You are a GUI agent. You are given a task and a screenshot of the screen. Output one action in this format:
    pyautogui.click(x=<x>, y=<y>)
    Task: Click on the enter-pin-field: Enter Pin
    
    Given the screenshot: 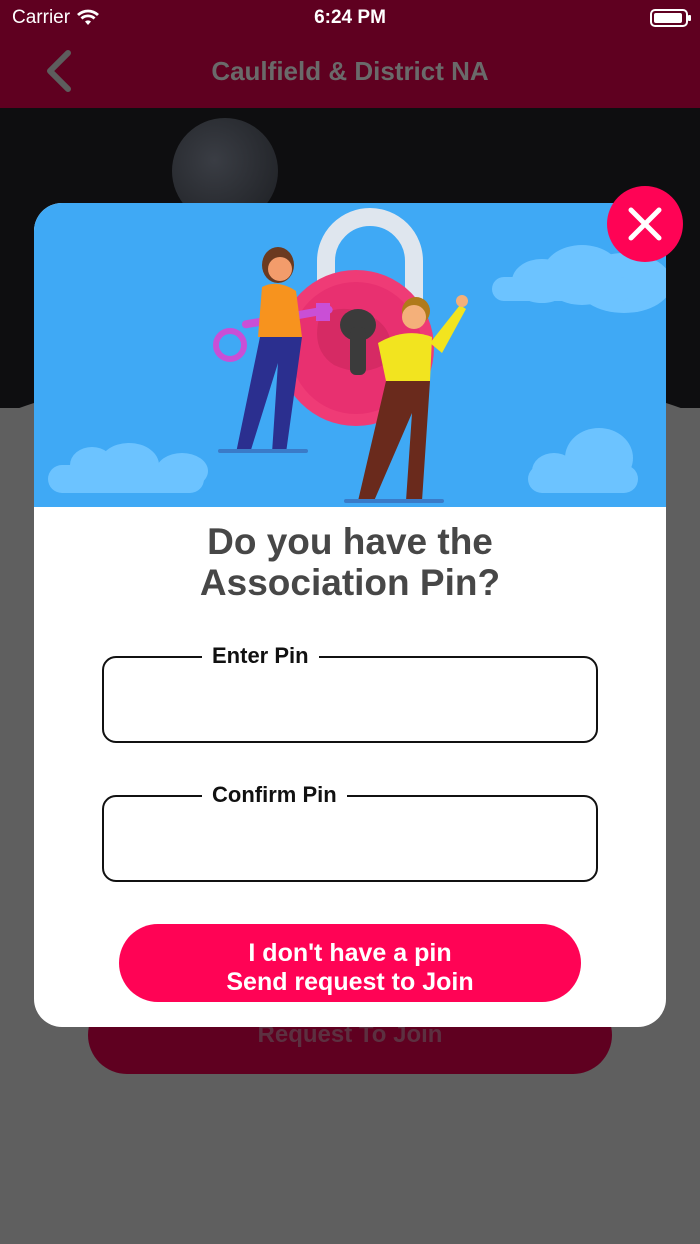 What is the action you would take?
    pyautogui.click(x=350, y=692)
    